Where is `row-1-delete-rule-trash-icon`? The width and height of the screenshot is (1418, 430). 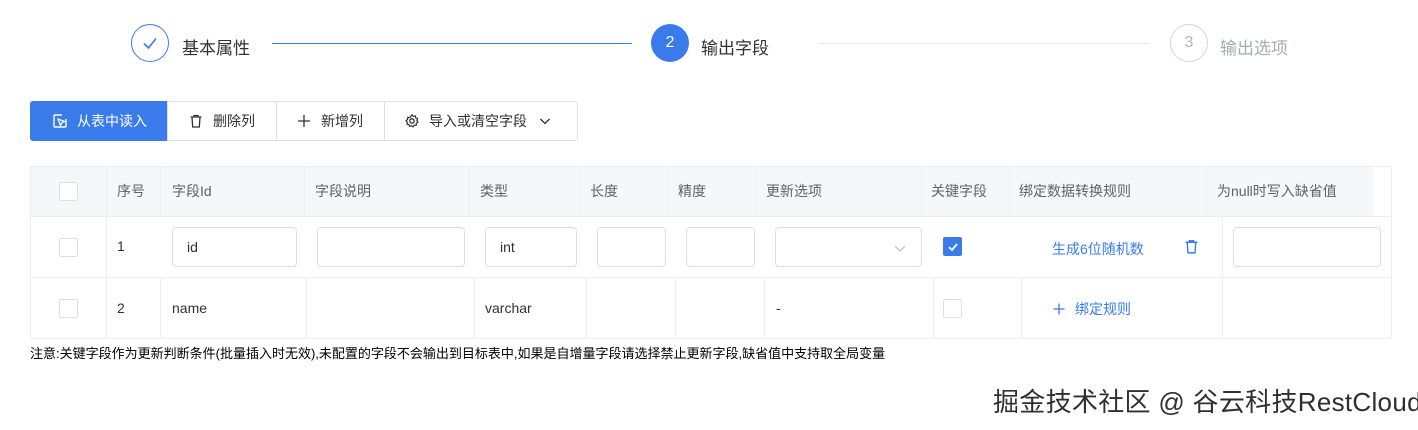 row-1-delete-rule-trash-icon is located at coordinates (1191, 246).